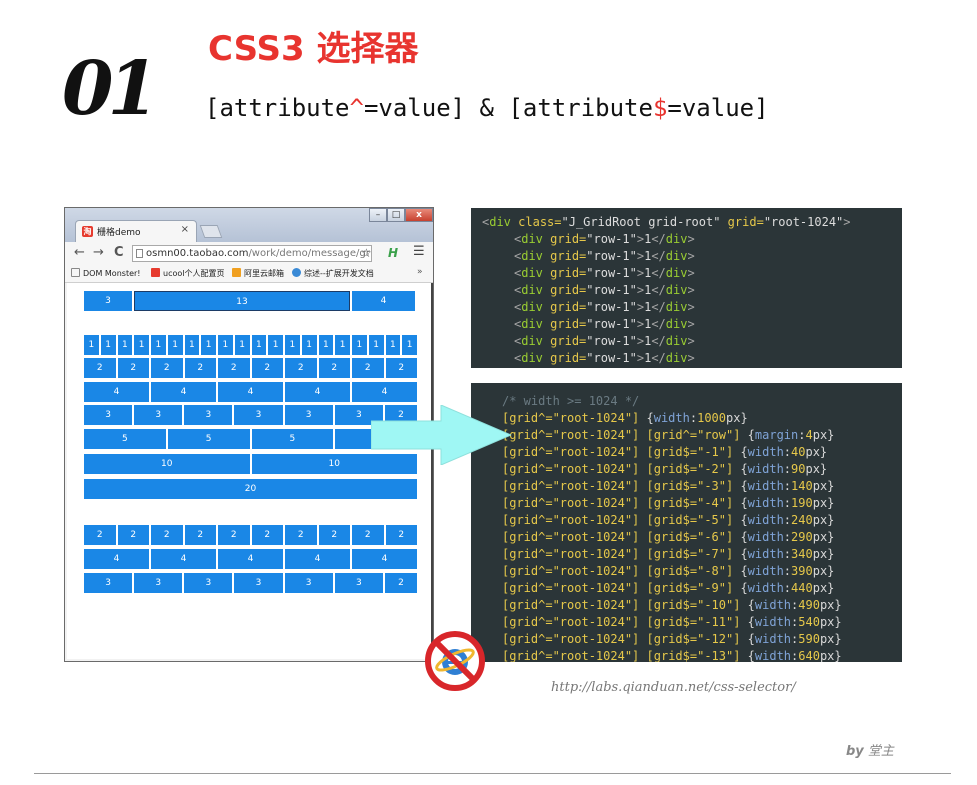  Describe the element at coordinates (185, 229) in the screenshot. I see `tab-close-icon: ×` at that location.